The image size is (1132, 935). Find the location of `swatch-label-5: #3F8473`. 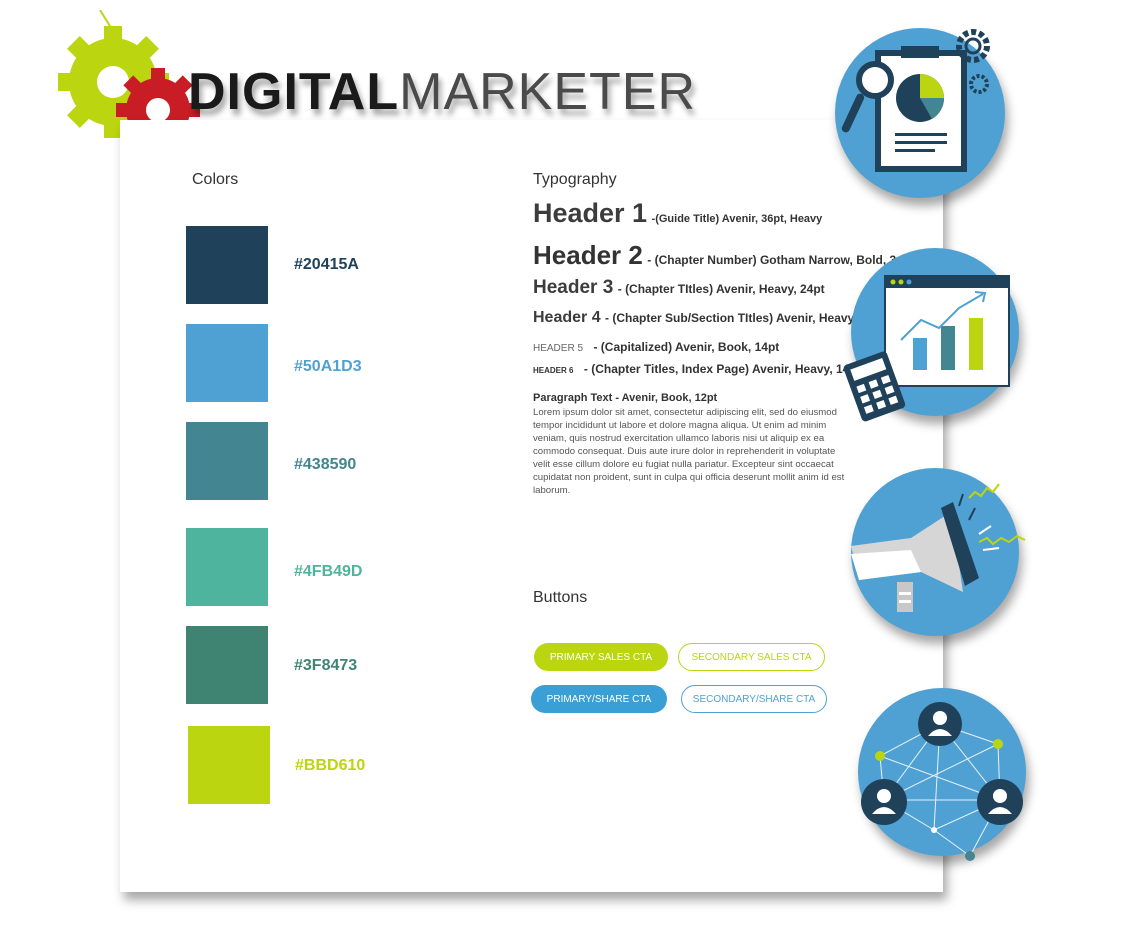

swatch-label-5: #3F8473 is located at coordinates (326, 665).